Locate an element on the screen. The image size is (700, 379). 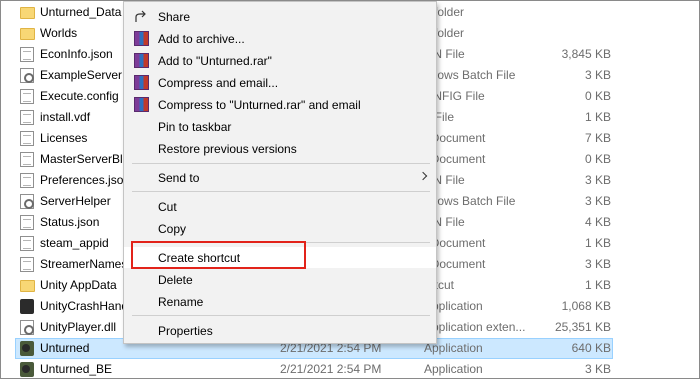
menu-item-delete: Delete is located at coordinates (280, 279).